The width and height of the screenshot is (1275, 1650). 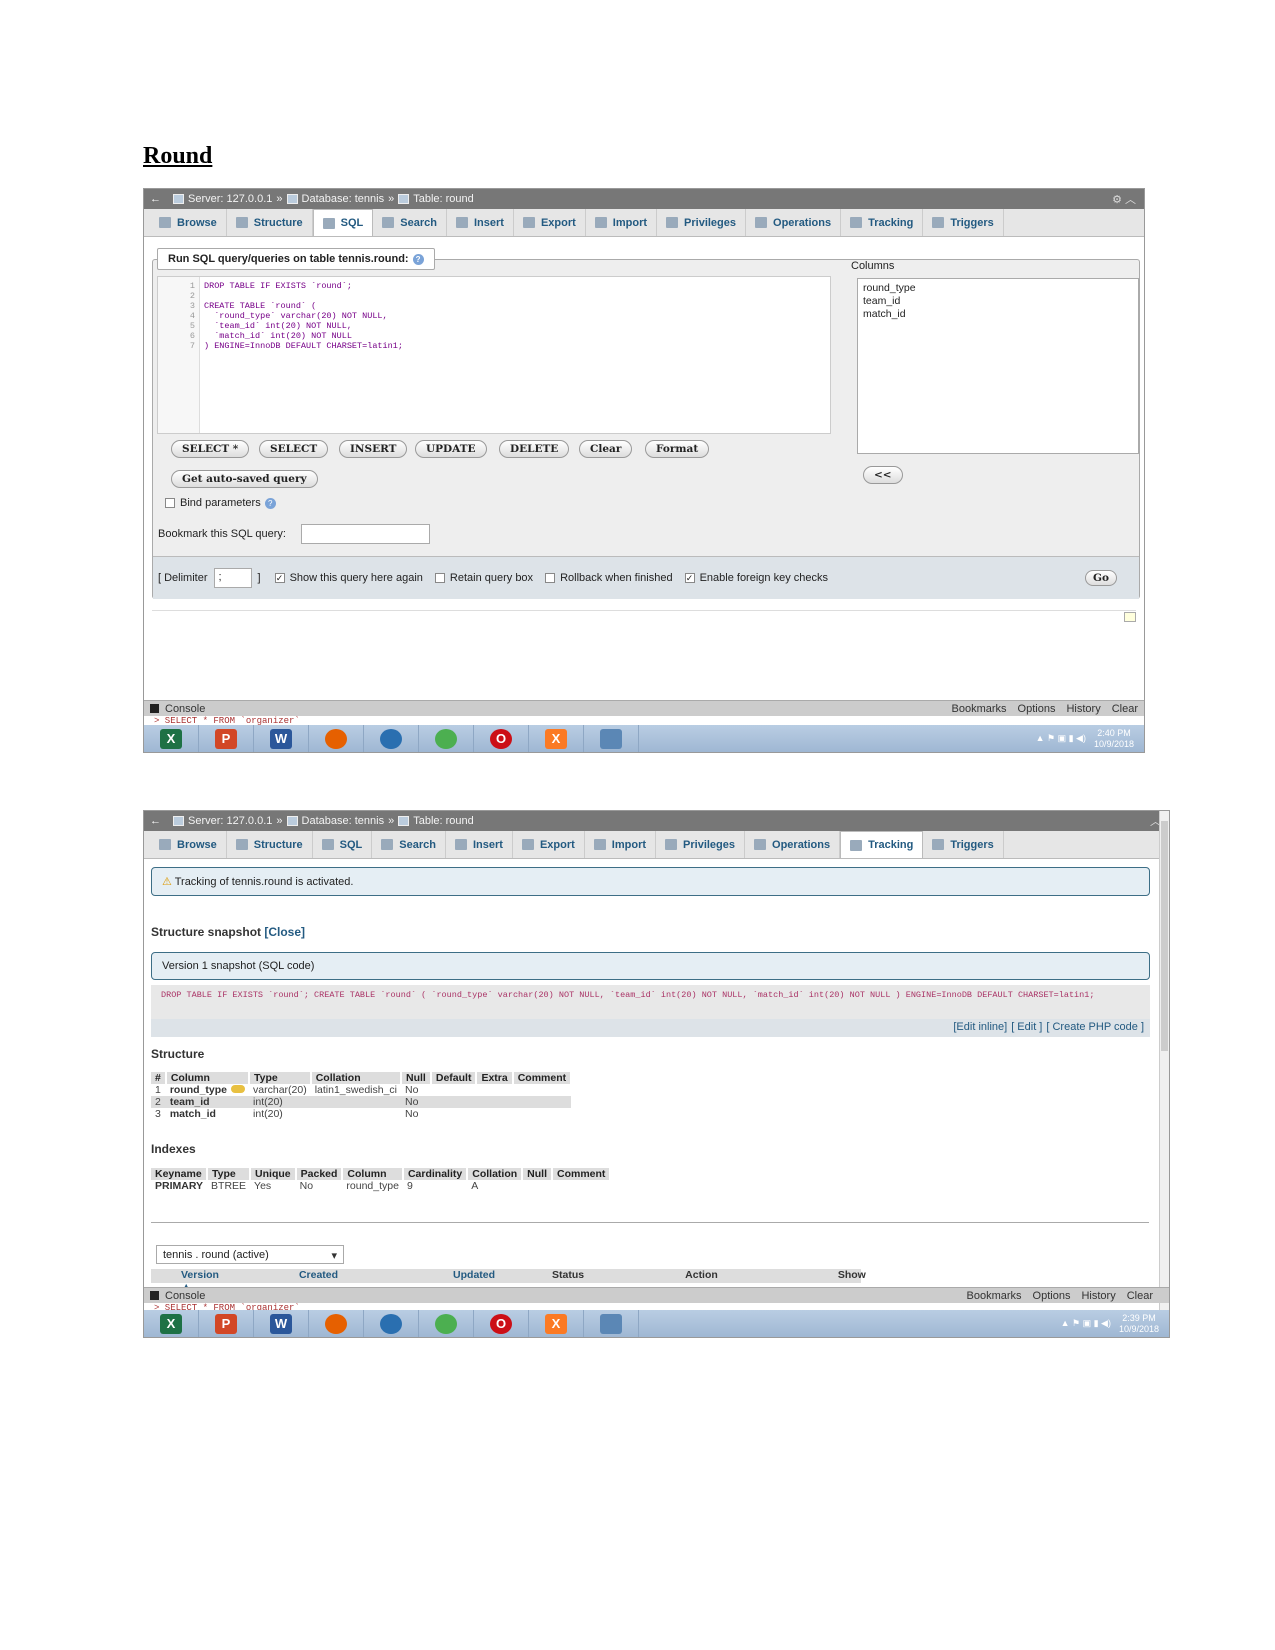 What do you see at coordinates (318, 1276) in the screenshot?
I see `version-header-created: Created` at bounding box center [318, 1276].